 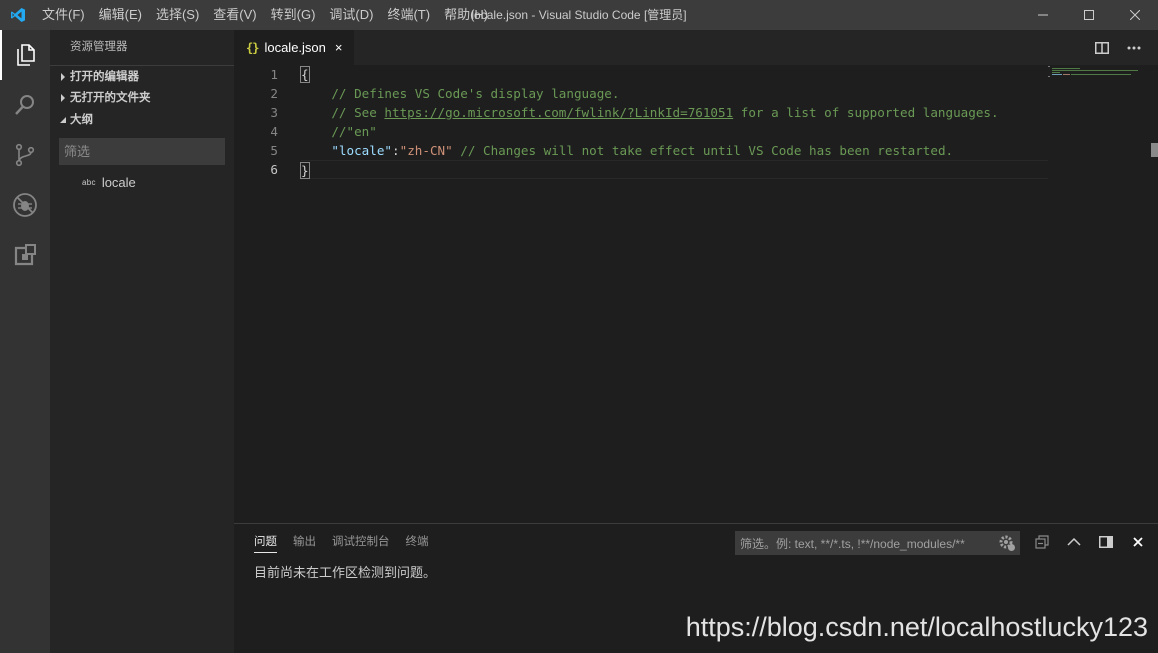 What do you see at coordinates (110, 98) in the screenshot?
I see `section-label: 无打开的文件夹` at bounding box center [110, 98].